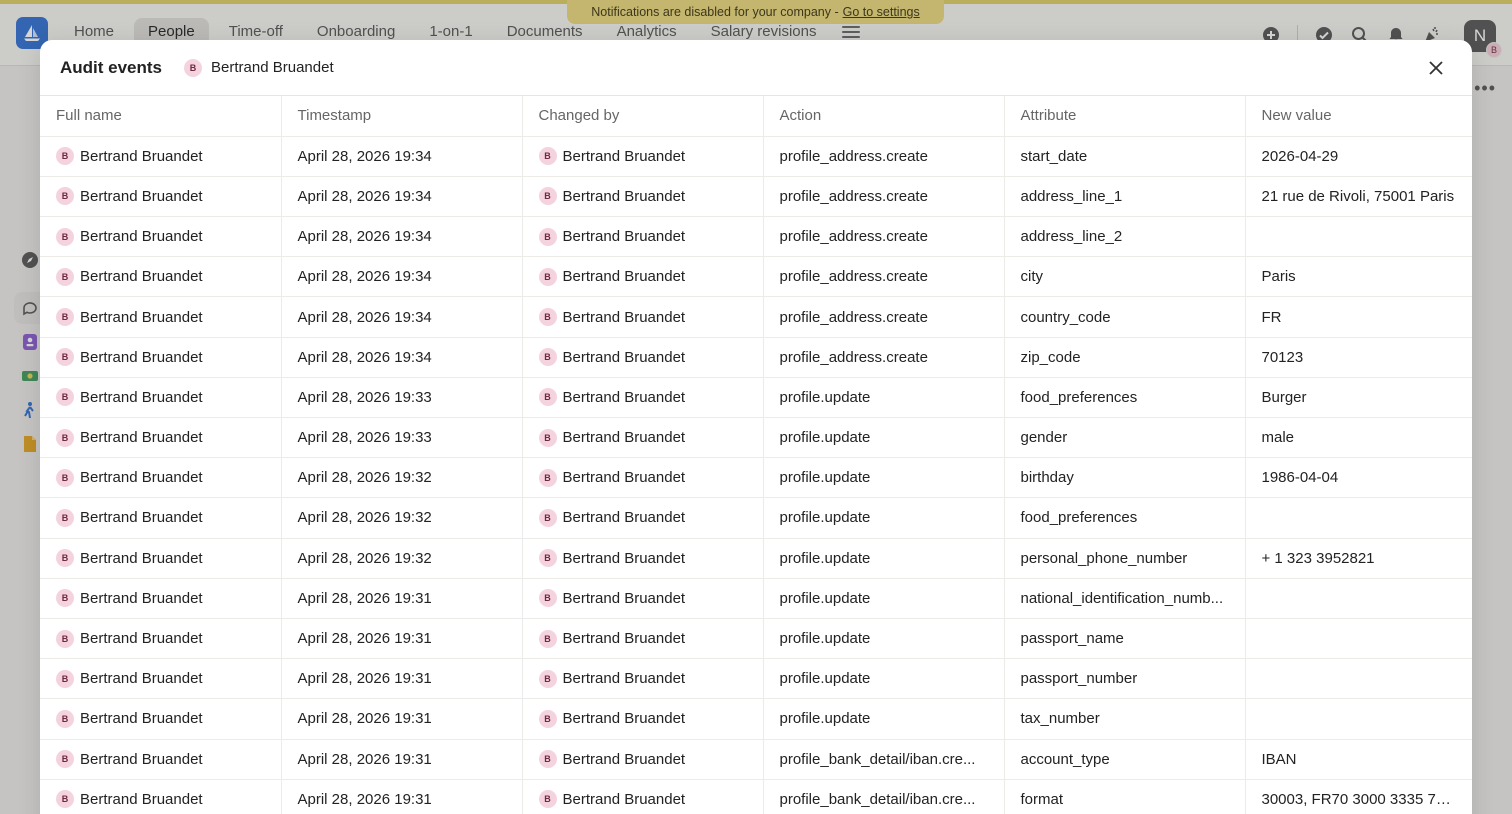  What do you see at coordinates (161, 116) in the screenshot?
I see `column-header-full-name: Full name` at bounding box center [161, 116].